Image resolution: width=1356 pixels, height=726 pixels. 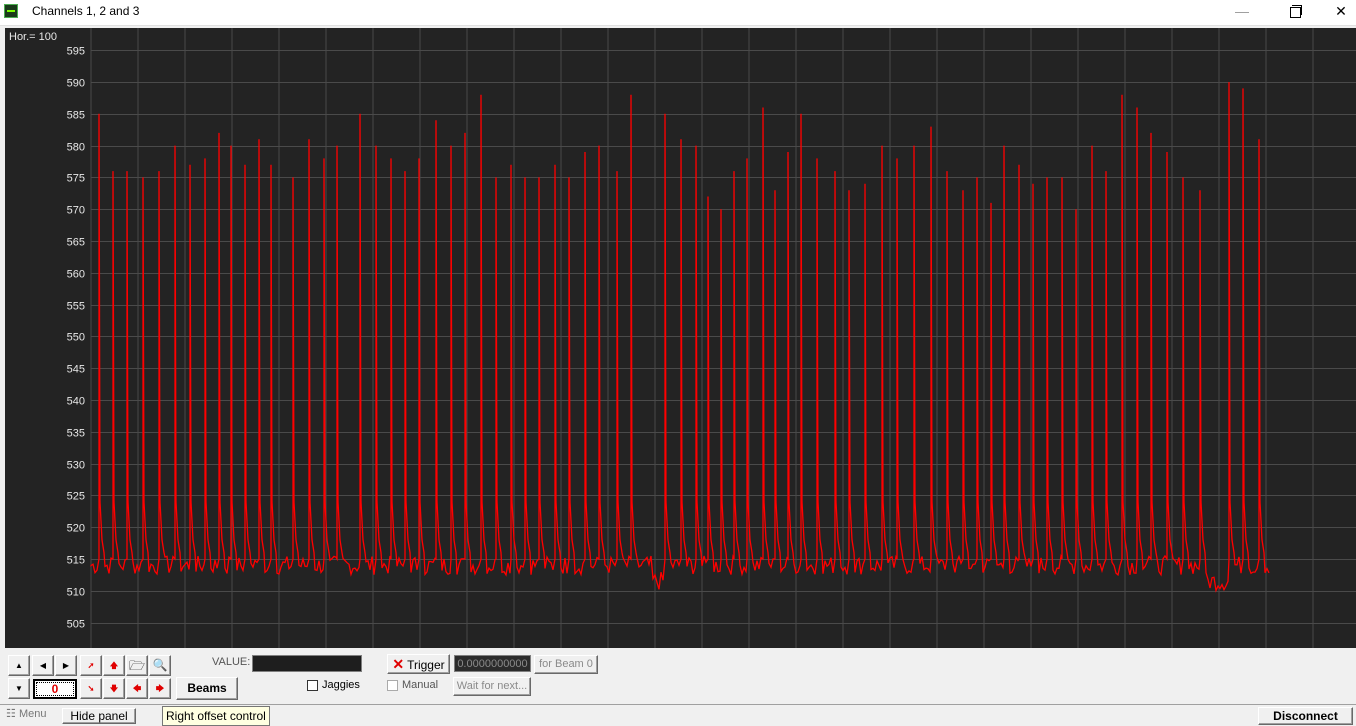 I want to click on menu-button: ☷ Menu, so click(x=26, y=713).